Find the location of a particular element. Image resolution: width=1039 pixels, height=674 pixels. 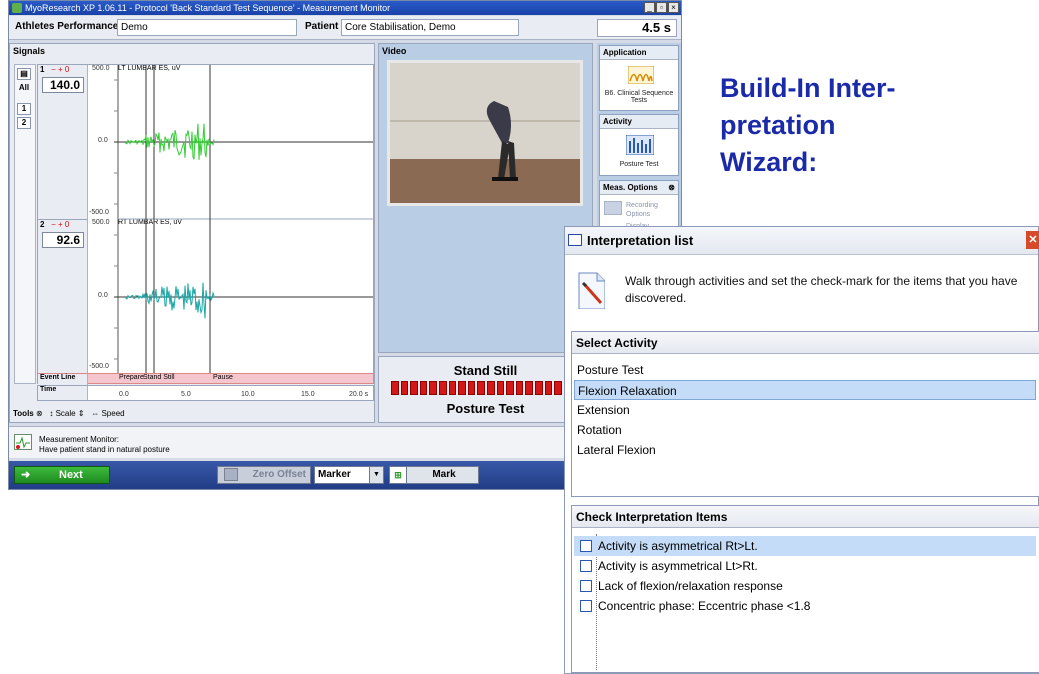

application-heading: Application is located at coordinates (639, 53).